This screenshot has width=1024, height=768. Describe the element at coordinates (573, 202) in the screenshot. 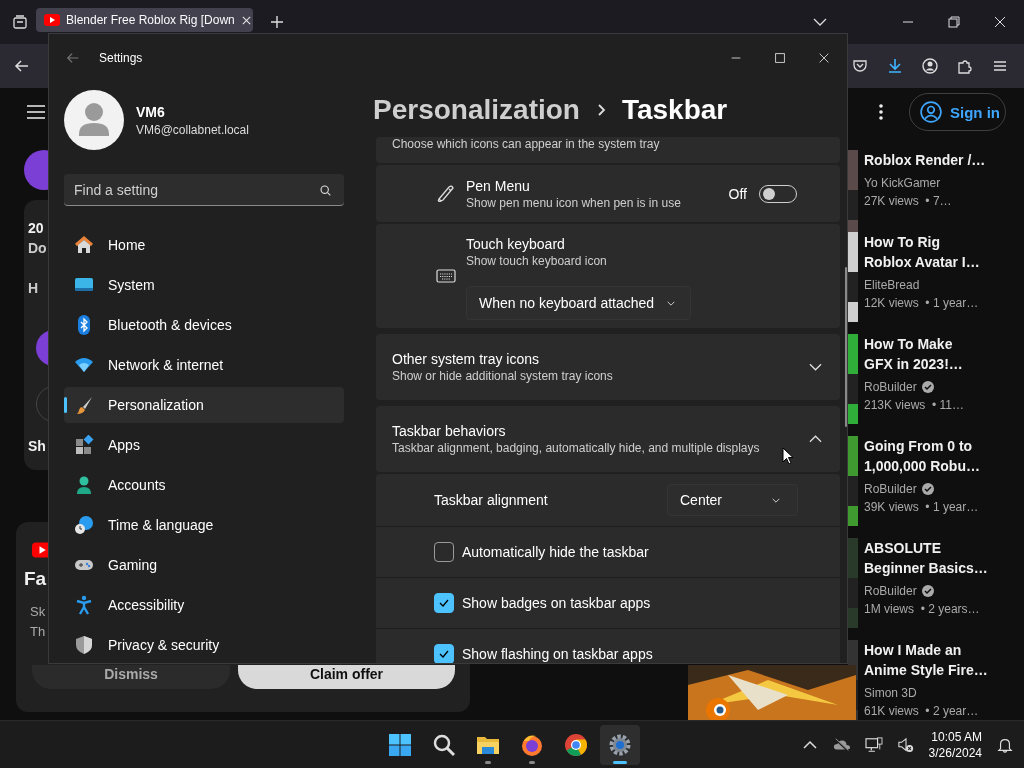

I see `setting-description: Show pen menu icon when pen is in use` at that location.